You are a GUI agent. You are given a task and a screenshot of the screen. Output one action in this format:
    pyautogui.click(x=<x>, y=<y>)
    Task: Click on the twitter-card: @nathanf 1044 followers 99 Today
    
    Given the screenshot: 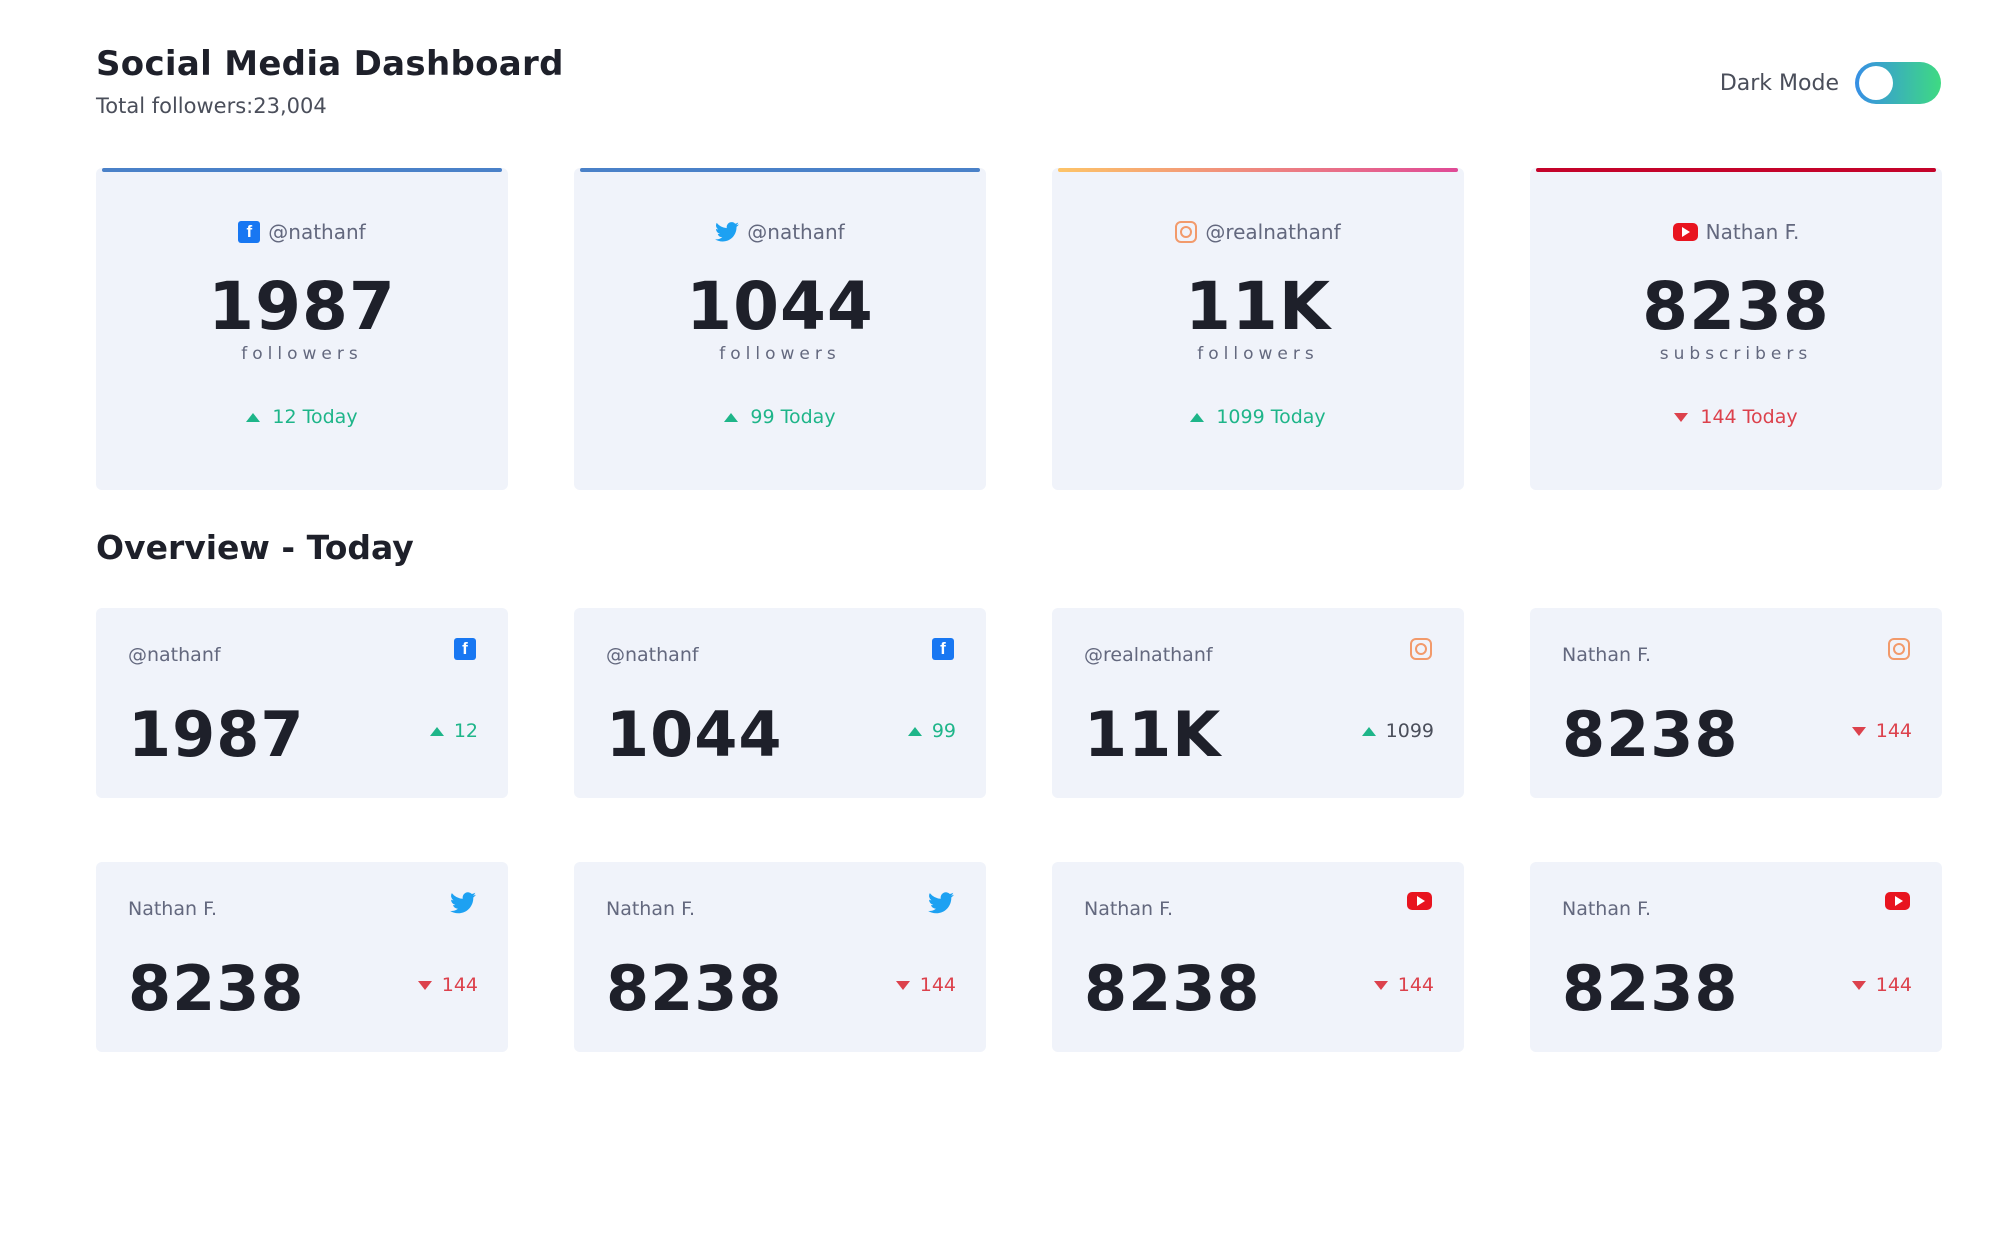 What is the action you would take?
    pyautogui.click(x=780, y=329)
    